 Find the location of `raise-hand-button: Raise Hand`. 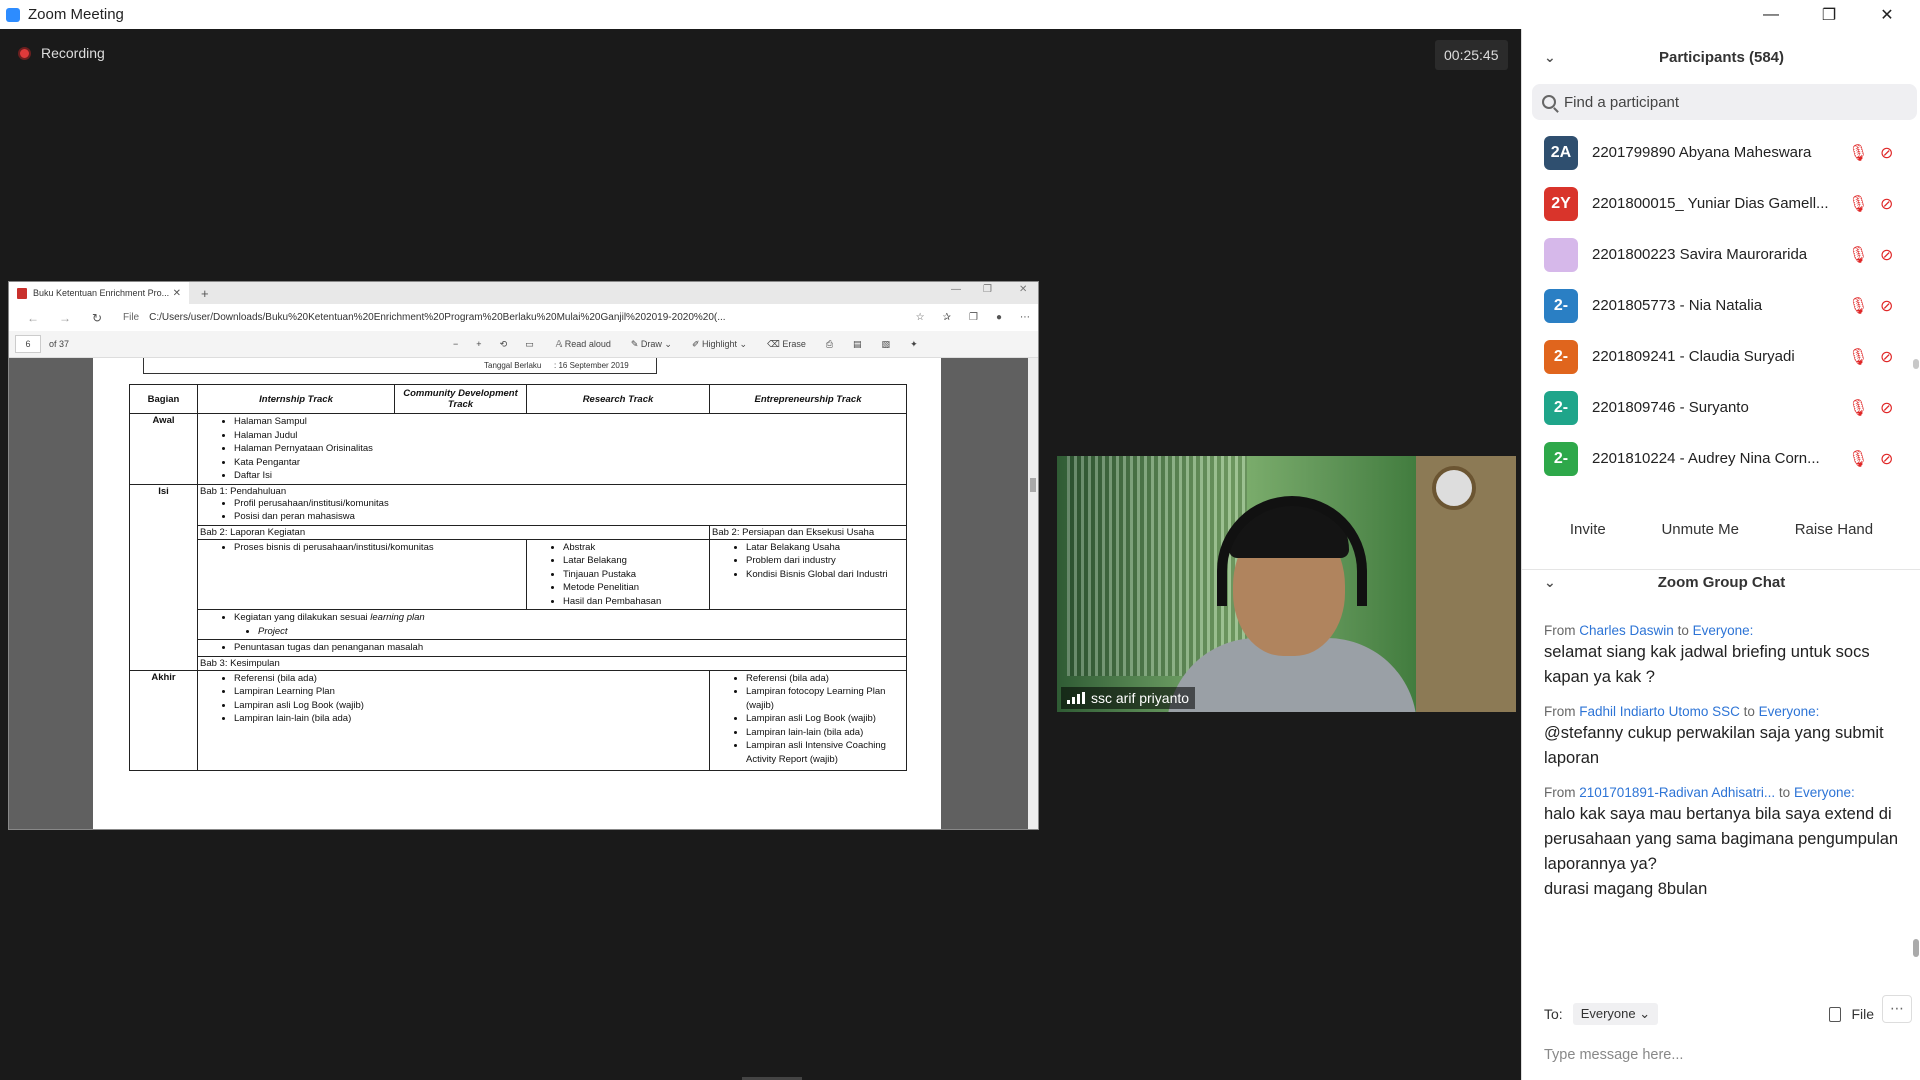

raise-hand-button: Raise Hand is located at coordinates (1834, 529).